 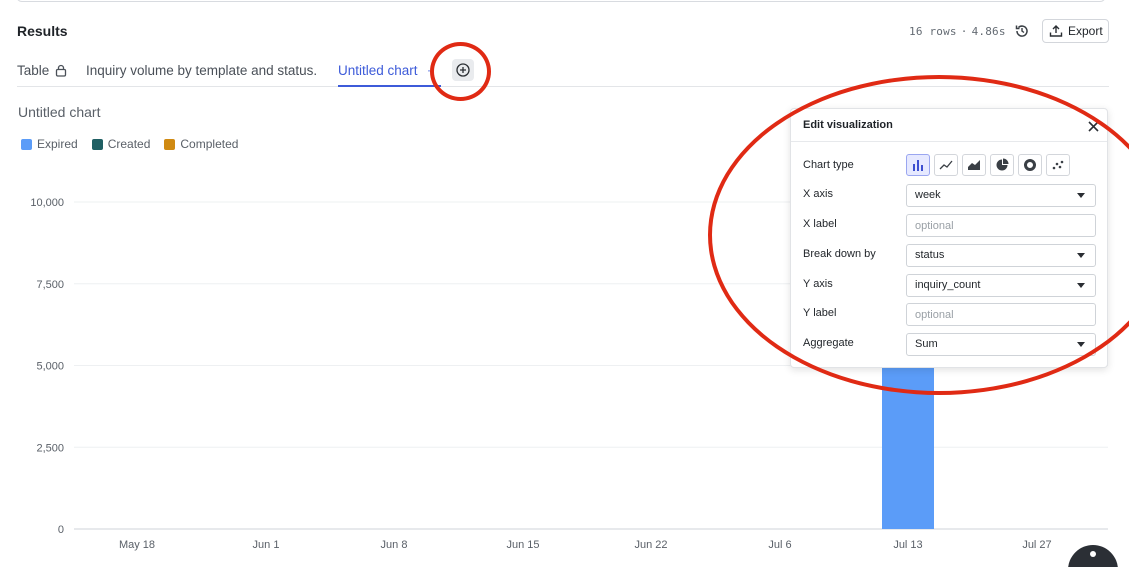 What do you see at coordinates (907, 545) in the screenshot?
I see `x-tick-label: Jul 13` at bounding box center [907, 545].